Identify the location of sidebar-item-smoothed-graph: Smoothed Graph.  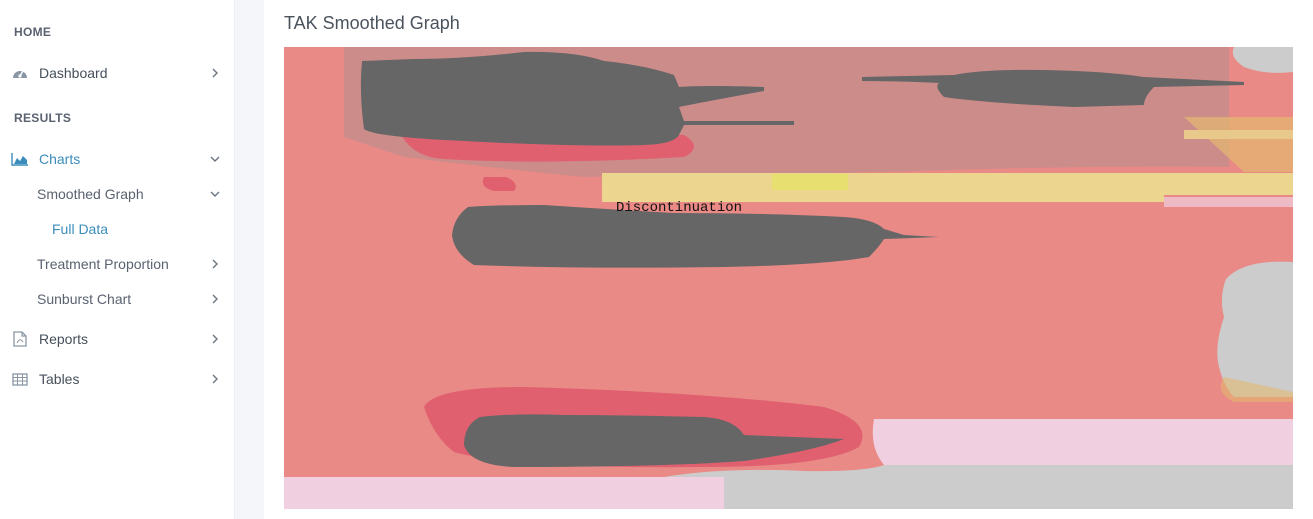
(117, 194).